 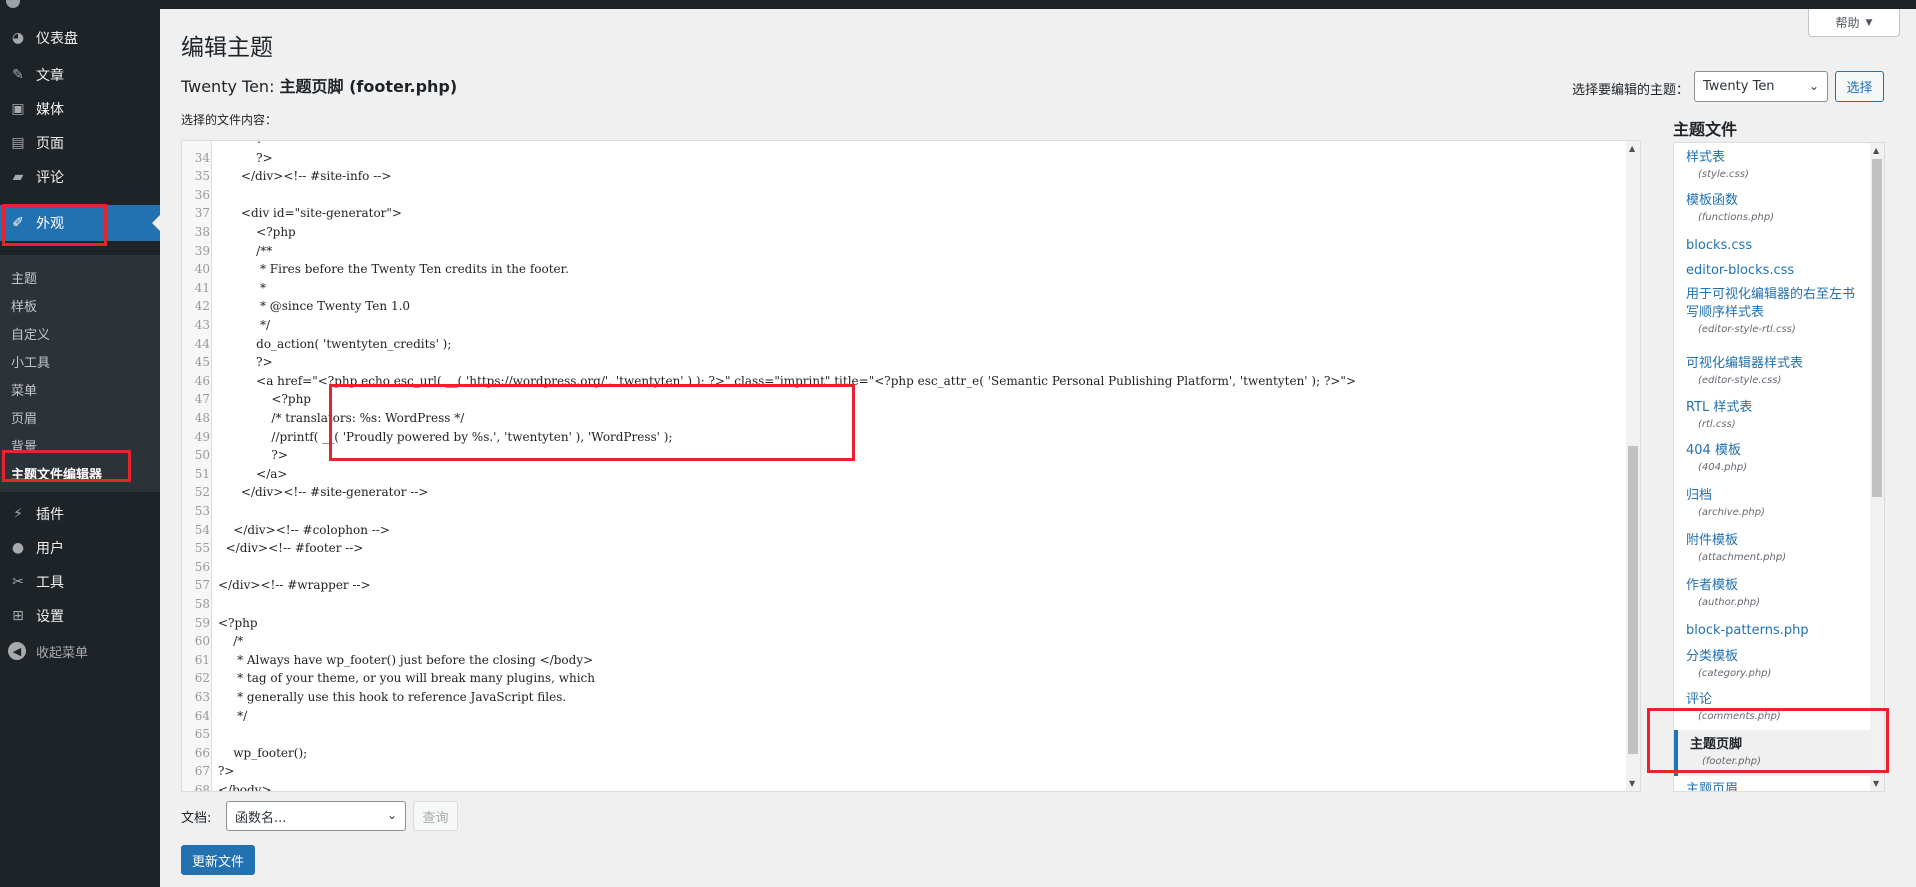 What do you see at coordinates (80, 109) in the screenshot?
I see `menu-media: ▣ 媒体` at bounding box center [80, 109].